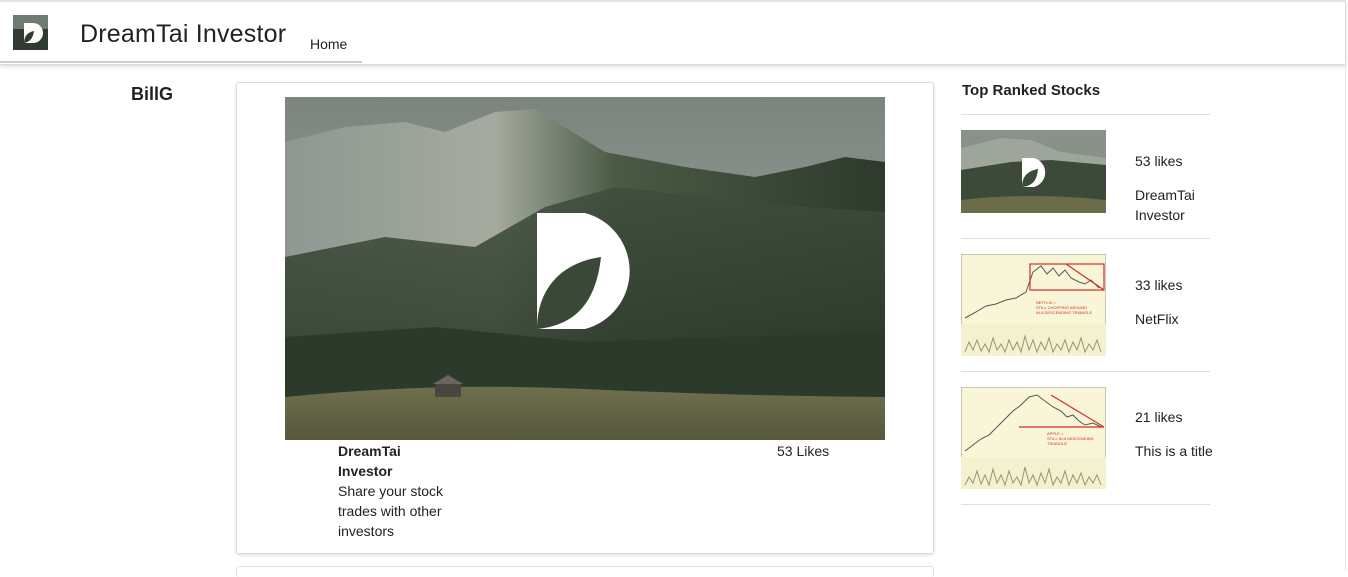  I want to click on ranked-thumb-dreamtai, so click(1033, 171).